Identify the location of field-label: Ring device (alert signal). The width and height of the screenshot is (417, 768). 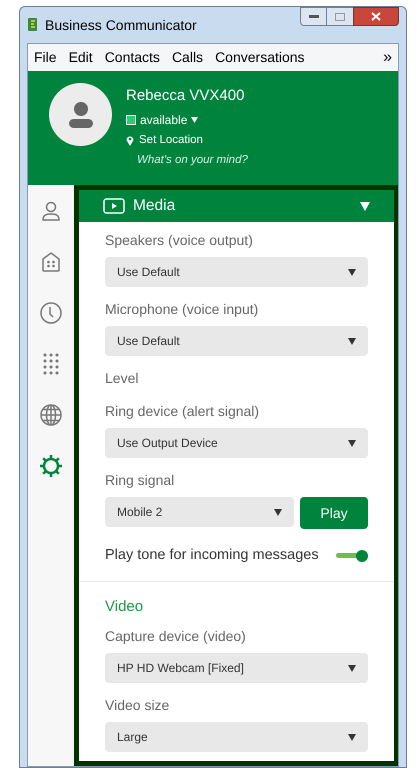
(182, 411).